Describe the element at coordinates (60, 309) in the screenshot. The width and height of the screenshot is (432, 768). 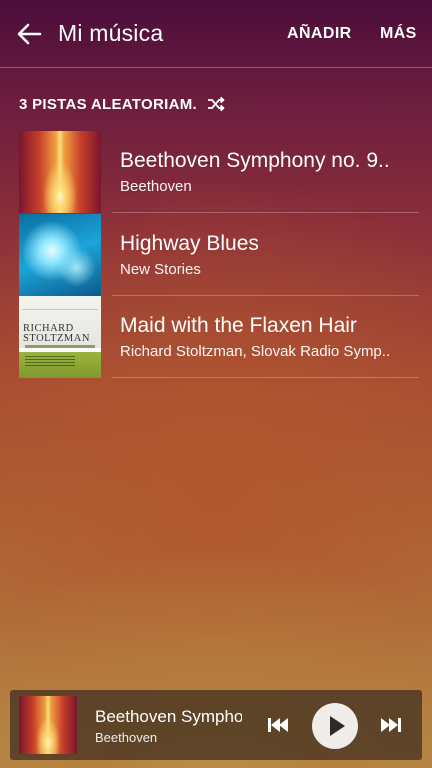
I see `cover-rule` at that location.